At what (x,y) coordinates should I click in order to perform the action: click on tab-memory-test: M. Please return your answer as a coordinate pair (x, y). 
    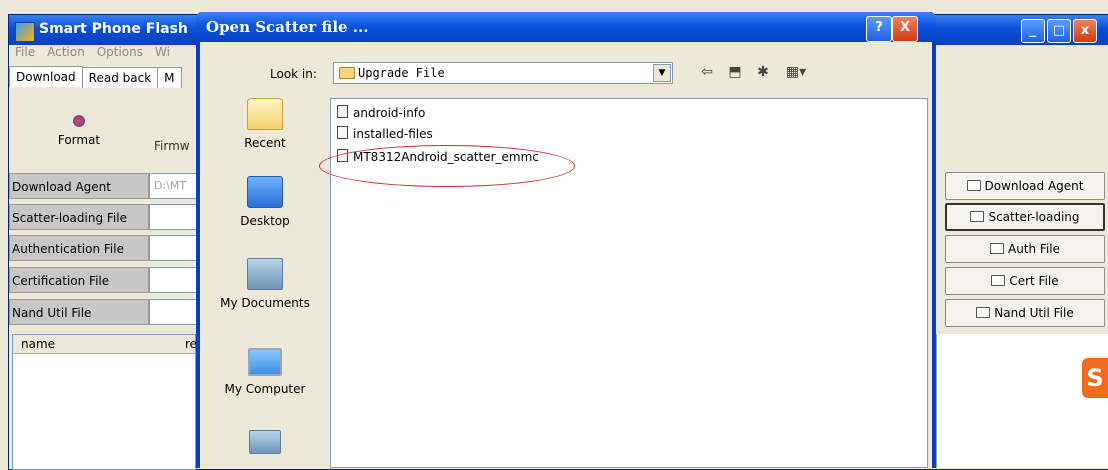
    Looking at the image, I should click on (169, 77).